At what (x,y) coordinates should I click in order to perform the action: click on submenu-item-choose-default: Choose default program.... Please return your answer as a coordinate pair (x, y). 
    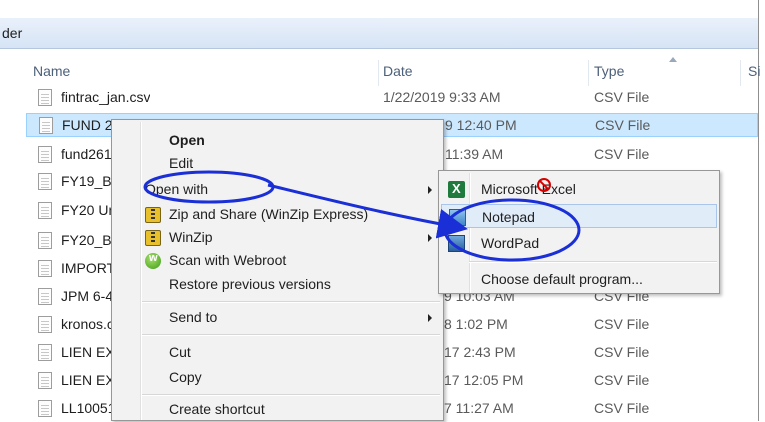
    Looking at the image, I should click on (579, 279).